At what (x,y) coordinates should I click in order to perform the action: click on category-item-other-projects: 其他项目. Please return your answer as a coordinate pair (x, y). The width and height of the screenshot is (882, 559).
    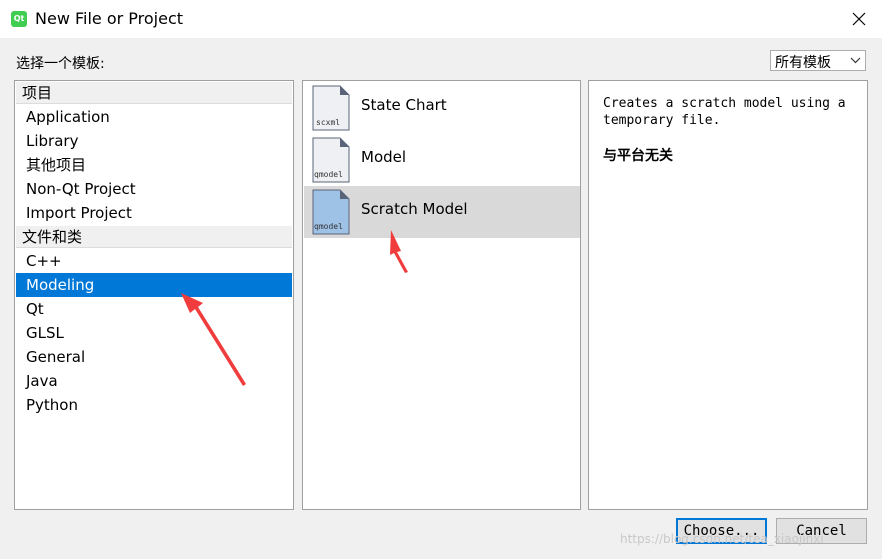
    Looking at the image, I should click on (154, 165).